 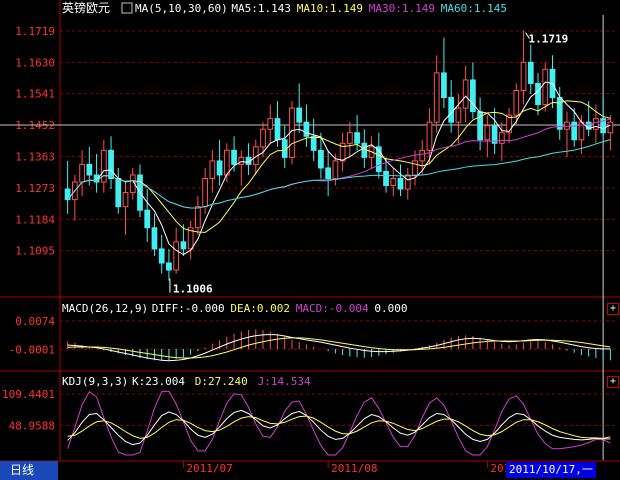 I want to click on kdj-tick-label: 48.9588, so click(x=32, y=425).